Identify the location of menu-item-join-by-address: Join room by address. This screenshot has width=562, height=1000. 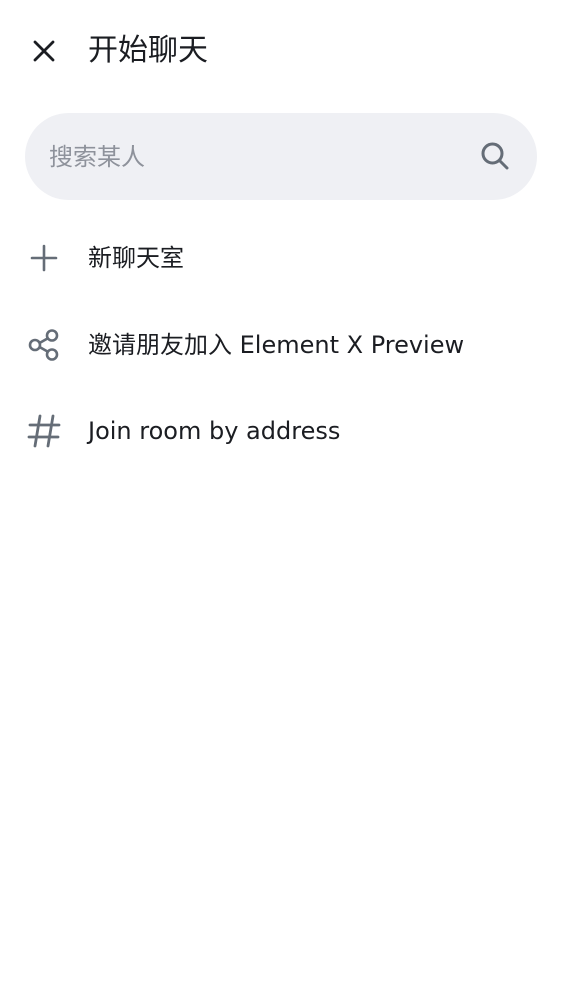
(281, 431).